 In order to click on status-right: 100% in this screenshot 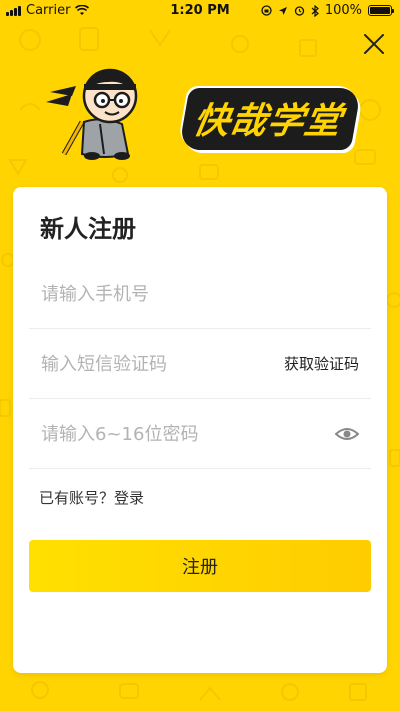, I will do `click(327, 10)`.